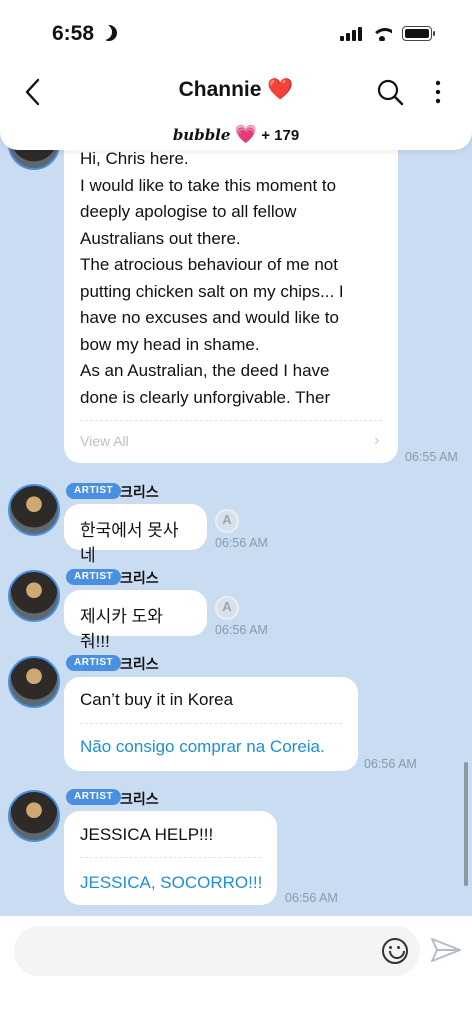 The image size is (472, 1024). I want to click on message-bubble-translated: JESSICA HELP!!! JESSICA, SOCORRO!!!, so click(170, 858).